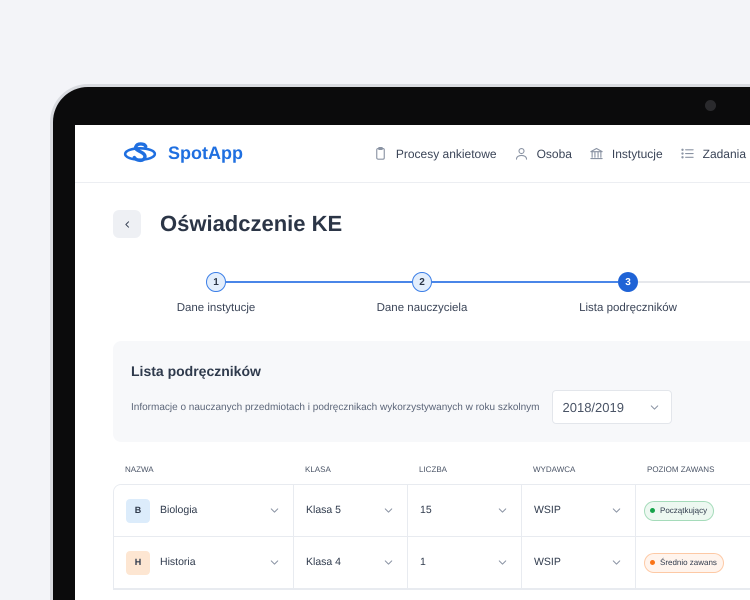 The image size is (750, 600). Describe the element at coordinates (138, 562) in the screenshot. I see `subject-initial: H` at that location.